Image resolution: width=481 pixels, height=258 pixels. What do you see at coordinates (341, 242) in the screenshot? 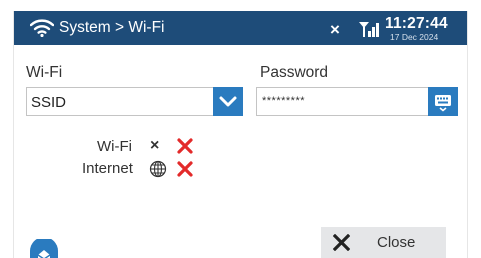
I see `close-icon` at bounding box center [341, 242].